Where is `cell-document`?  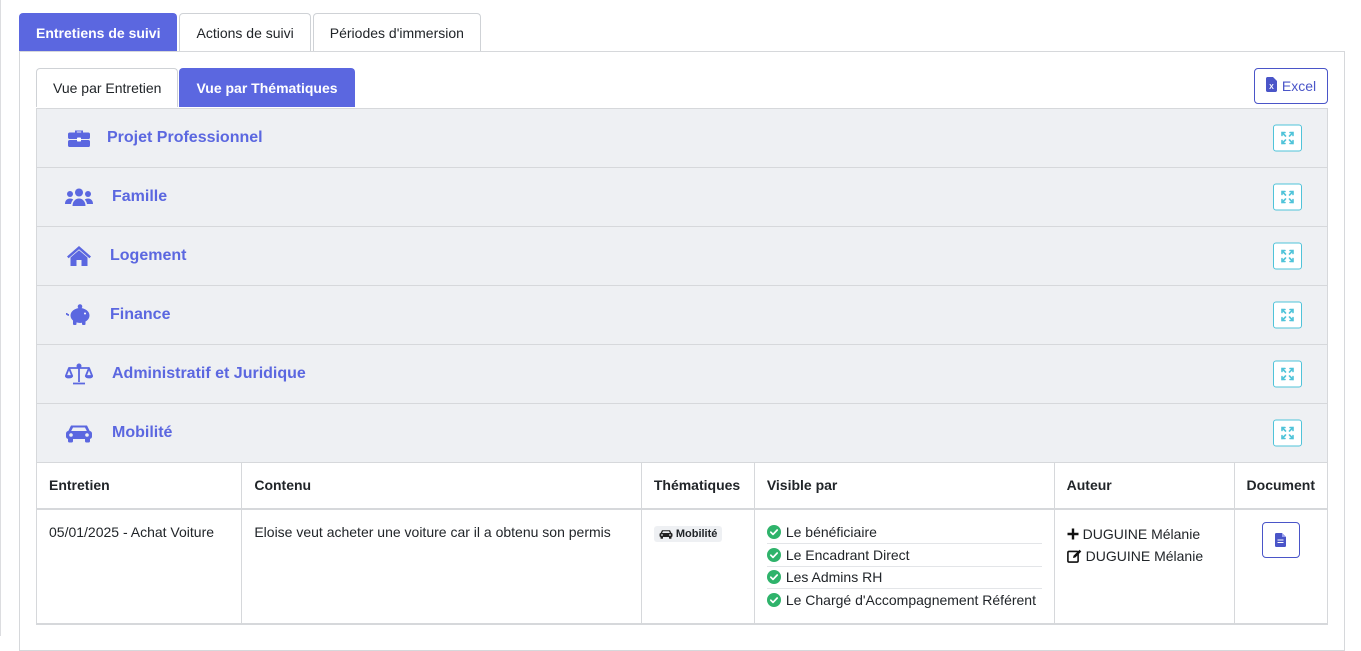
cell-document is located at coordinates (1280, 566).